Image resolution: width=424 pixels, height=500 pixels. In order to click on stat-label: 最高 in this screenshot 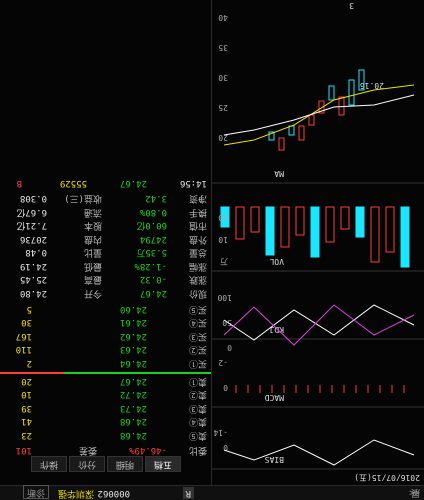, I will do `click(92, 279)`.